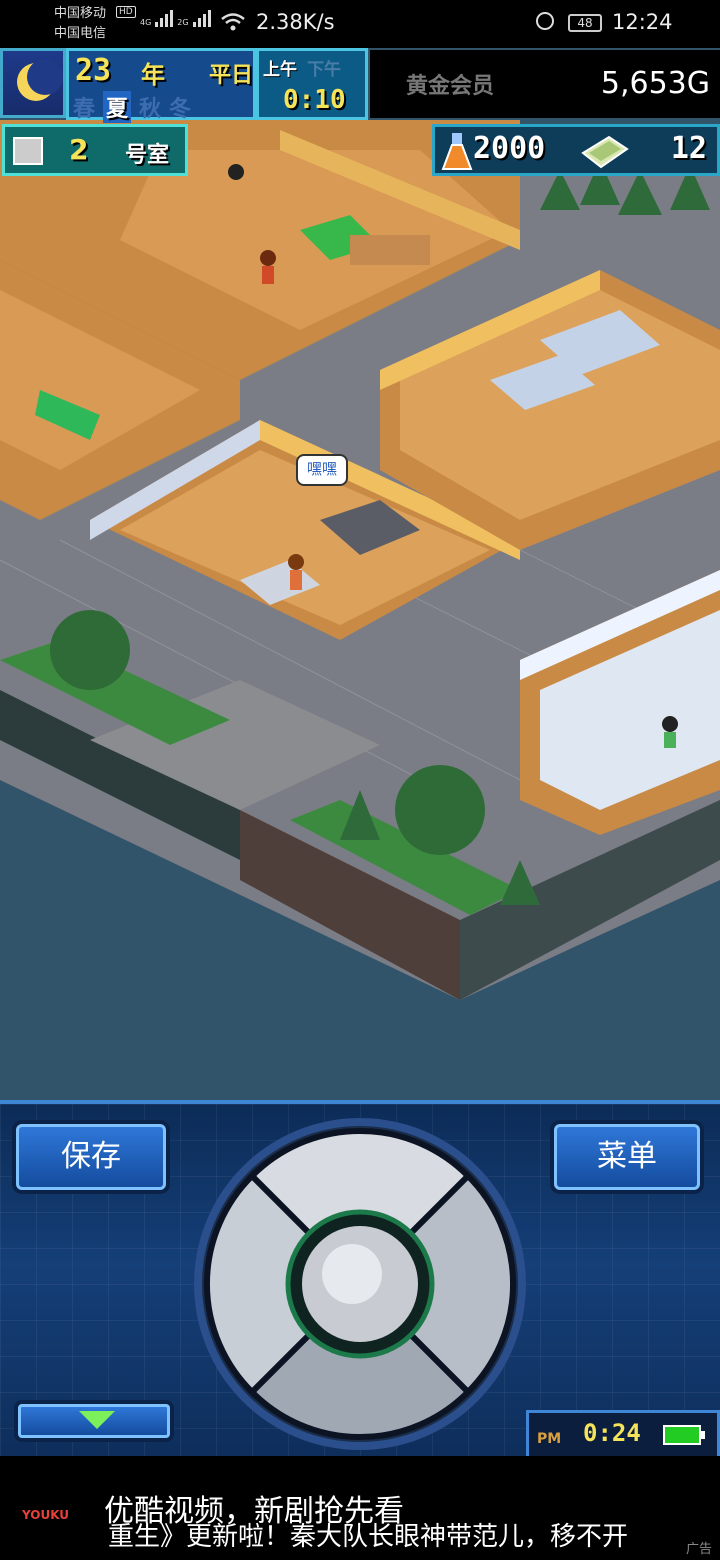  Describe the element at coordinates (322, 470) in the screenshot. I see `speech-bubble: 嘿嘿` at that location.